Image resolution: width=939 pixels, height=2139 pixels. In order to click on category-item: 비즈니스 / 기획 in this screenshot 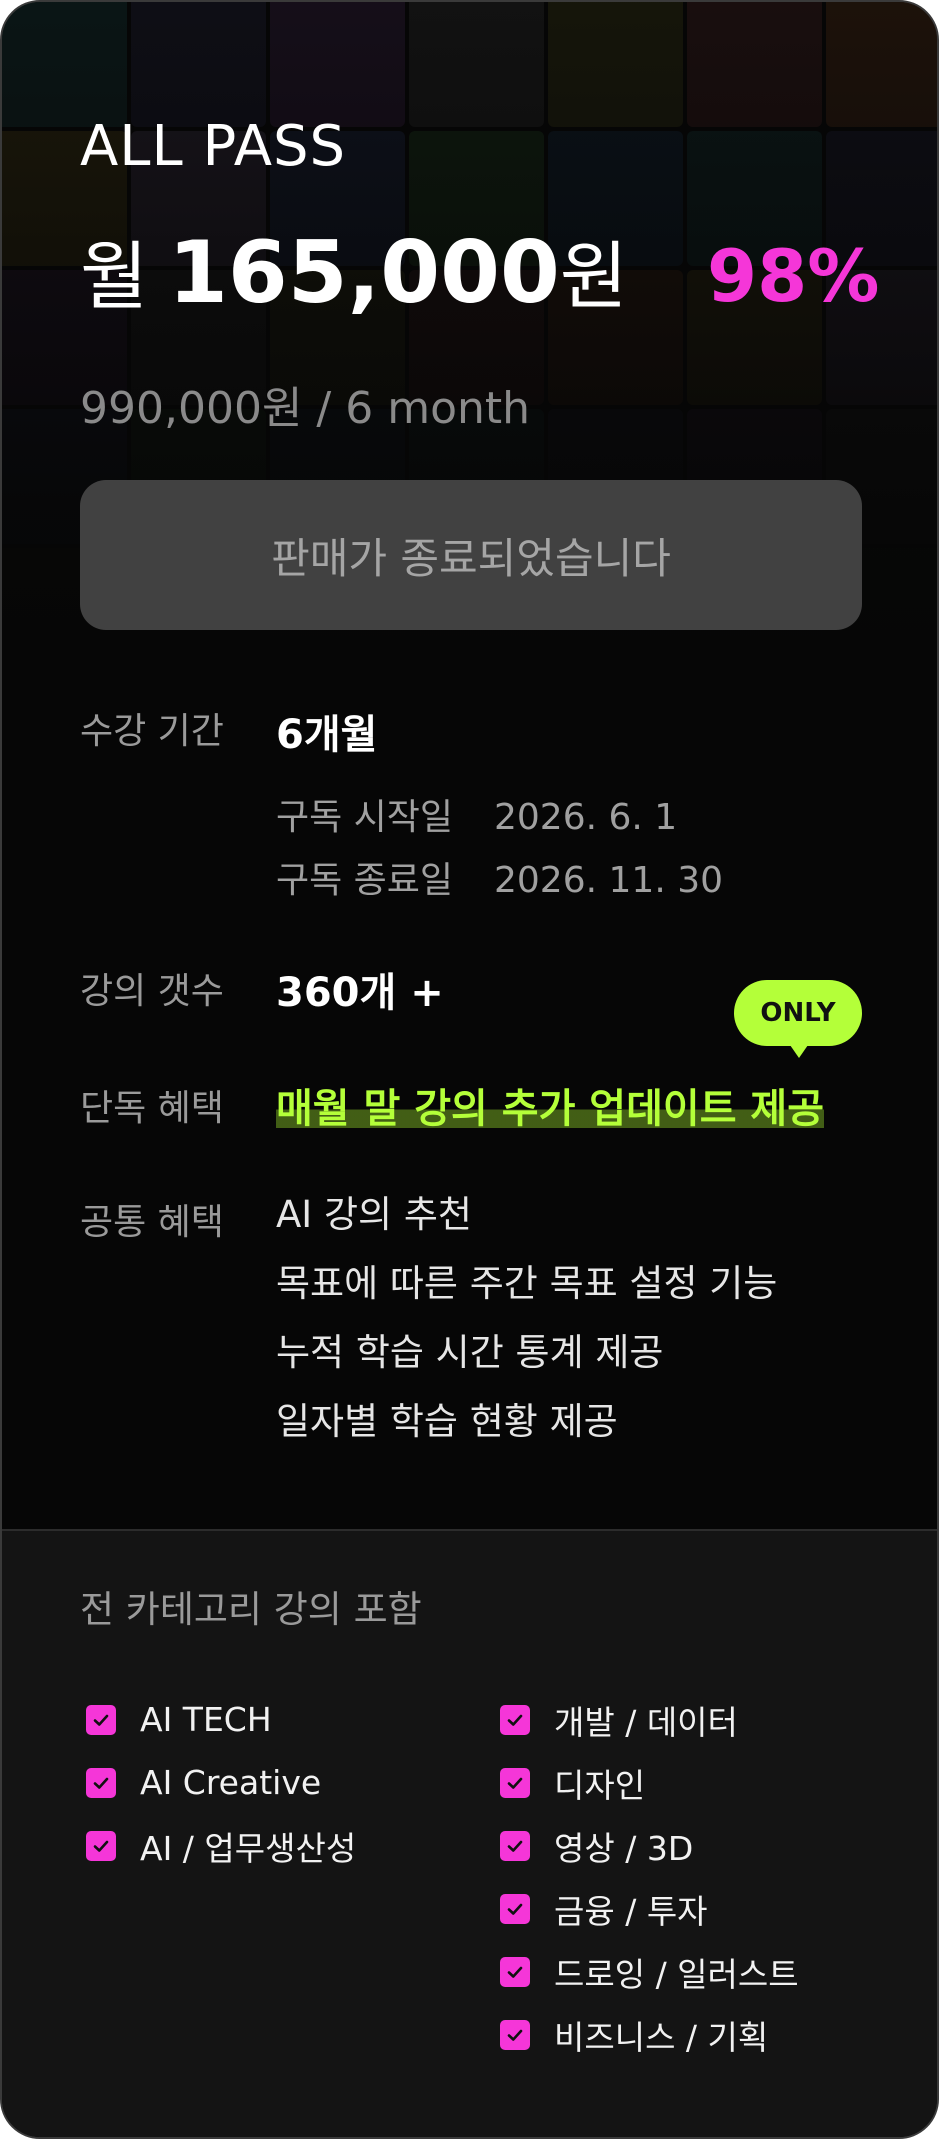, I will do `click(649, 2034)`.